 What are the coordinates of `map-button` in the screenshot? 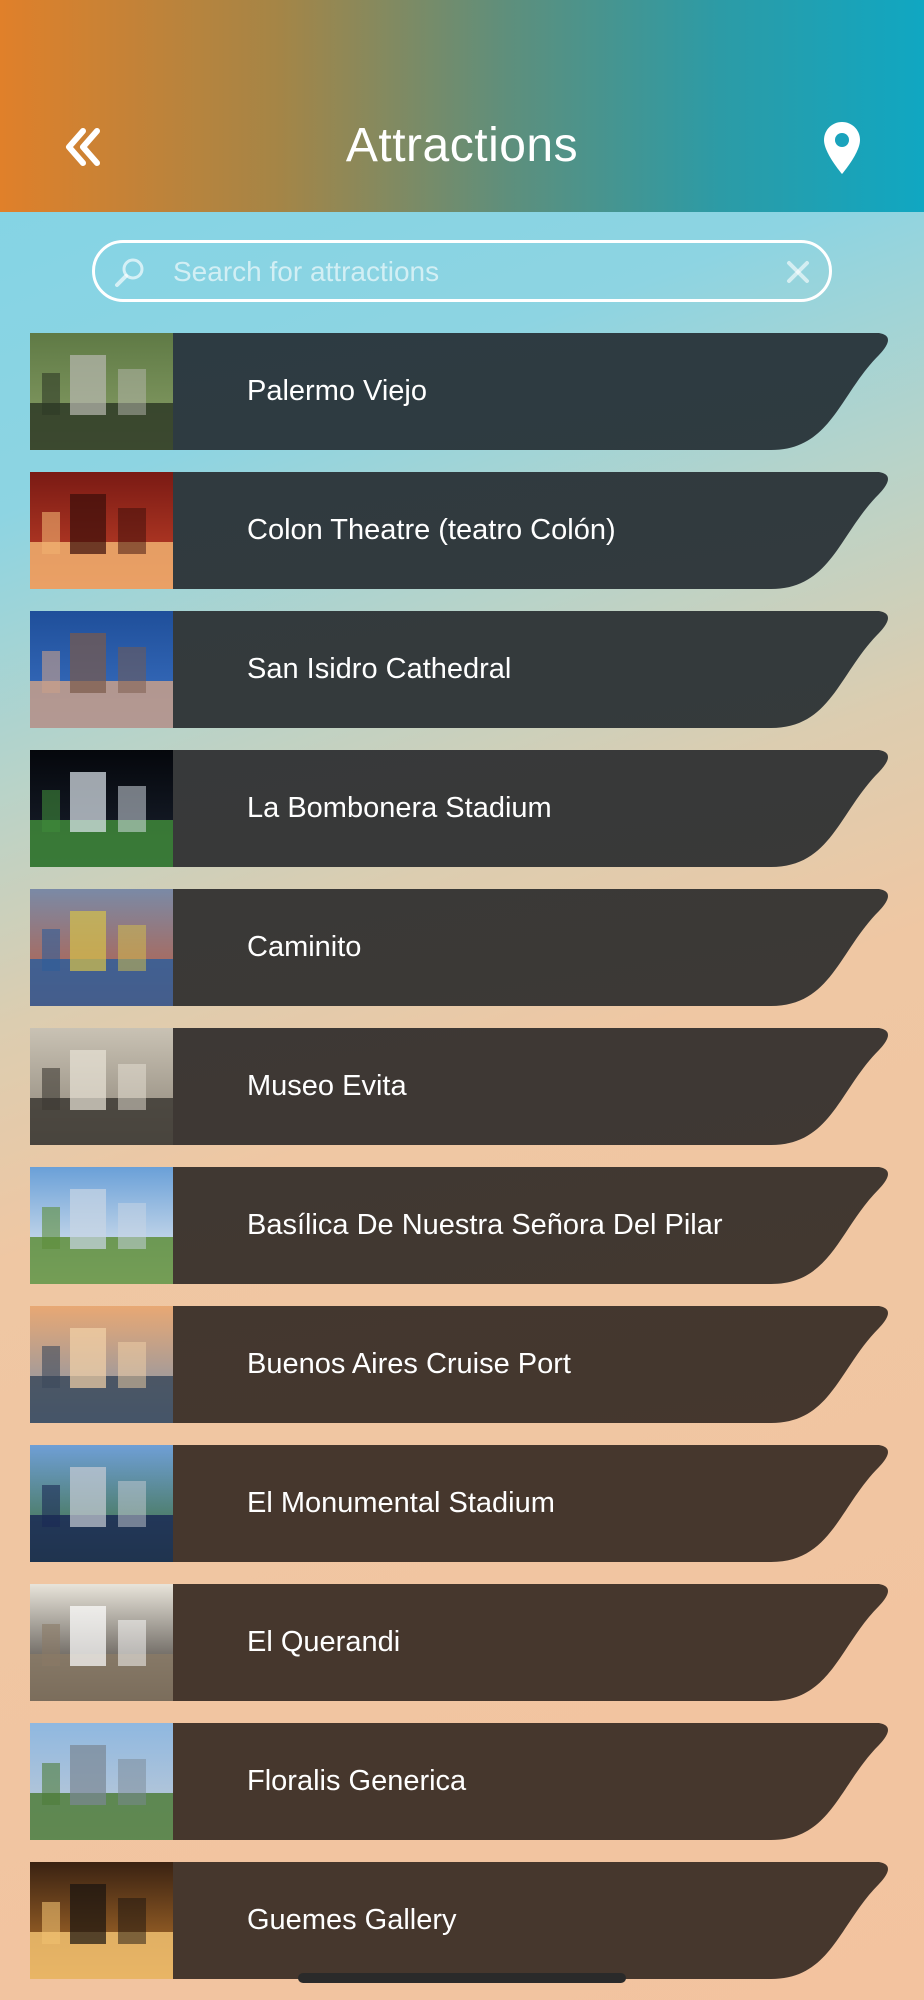 It's located at (842, 148).